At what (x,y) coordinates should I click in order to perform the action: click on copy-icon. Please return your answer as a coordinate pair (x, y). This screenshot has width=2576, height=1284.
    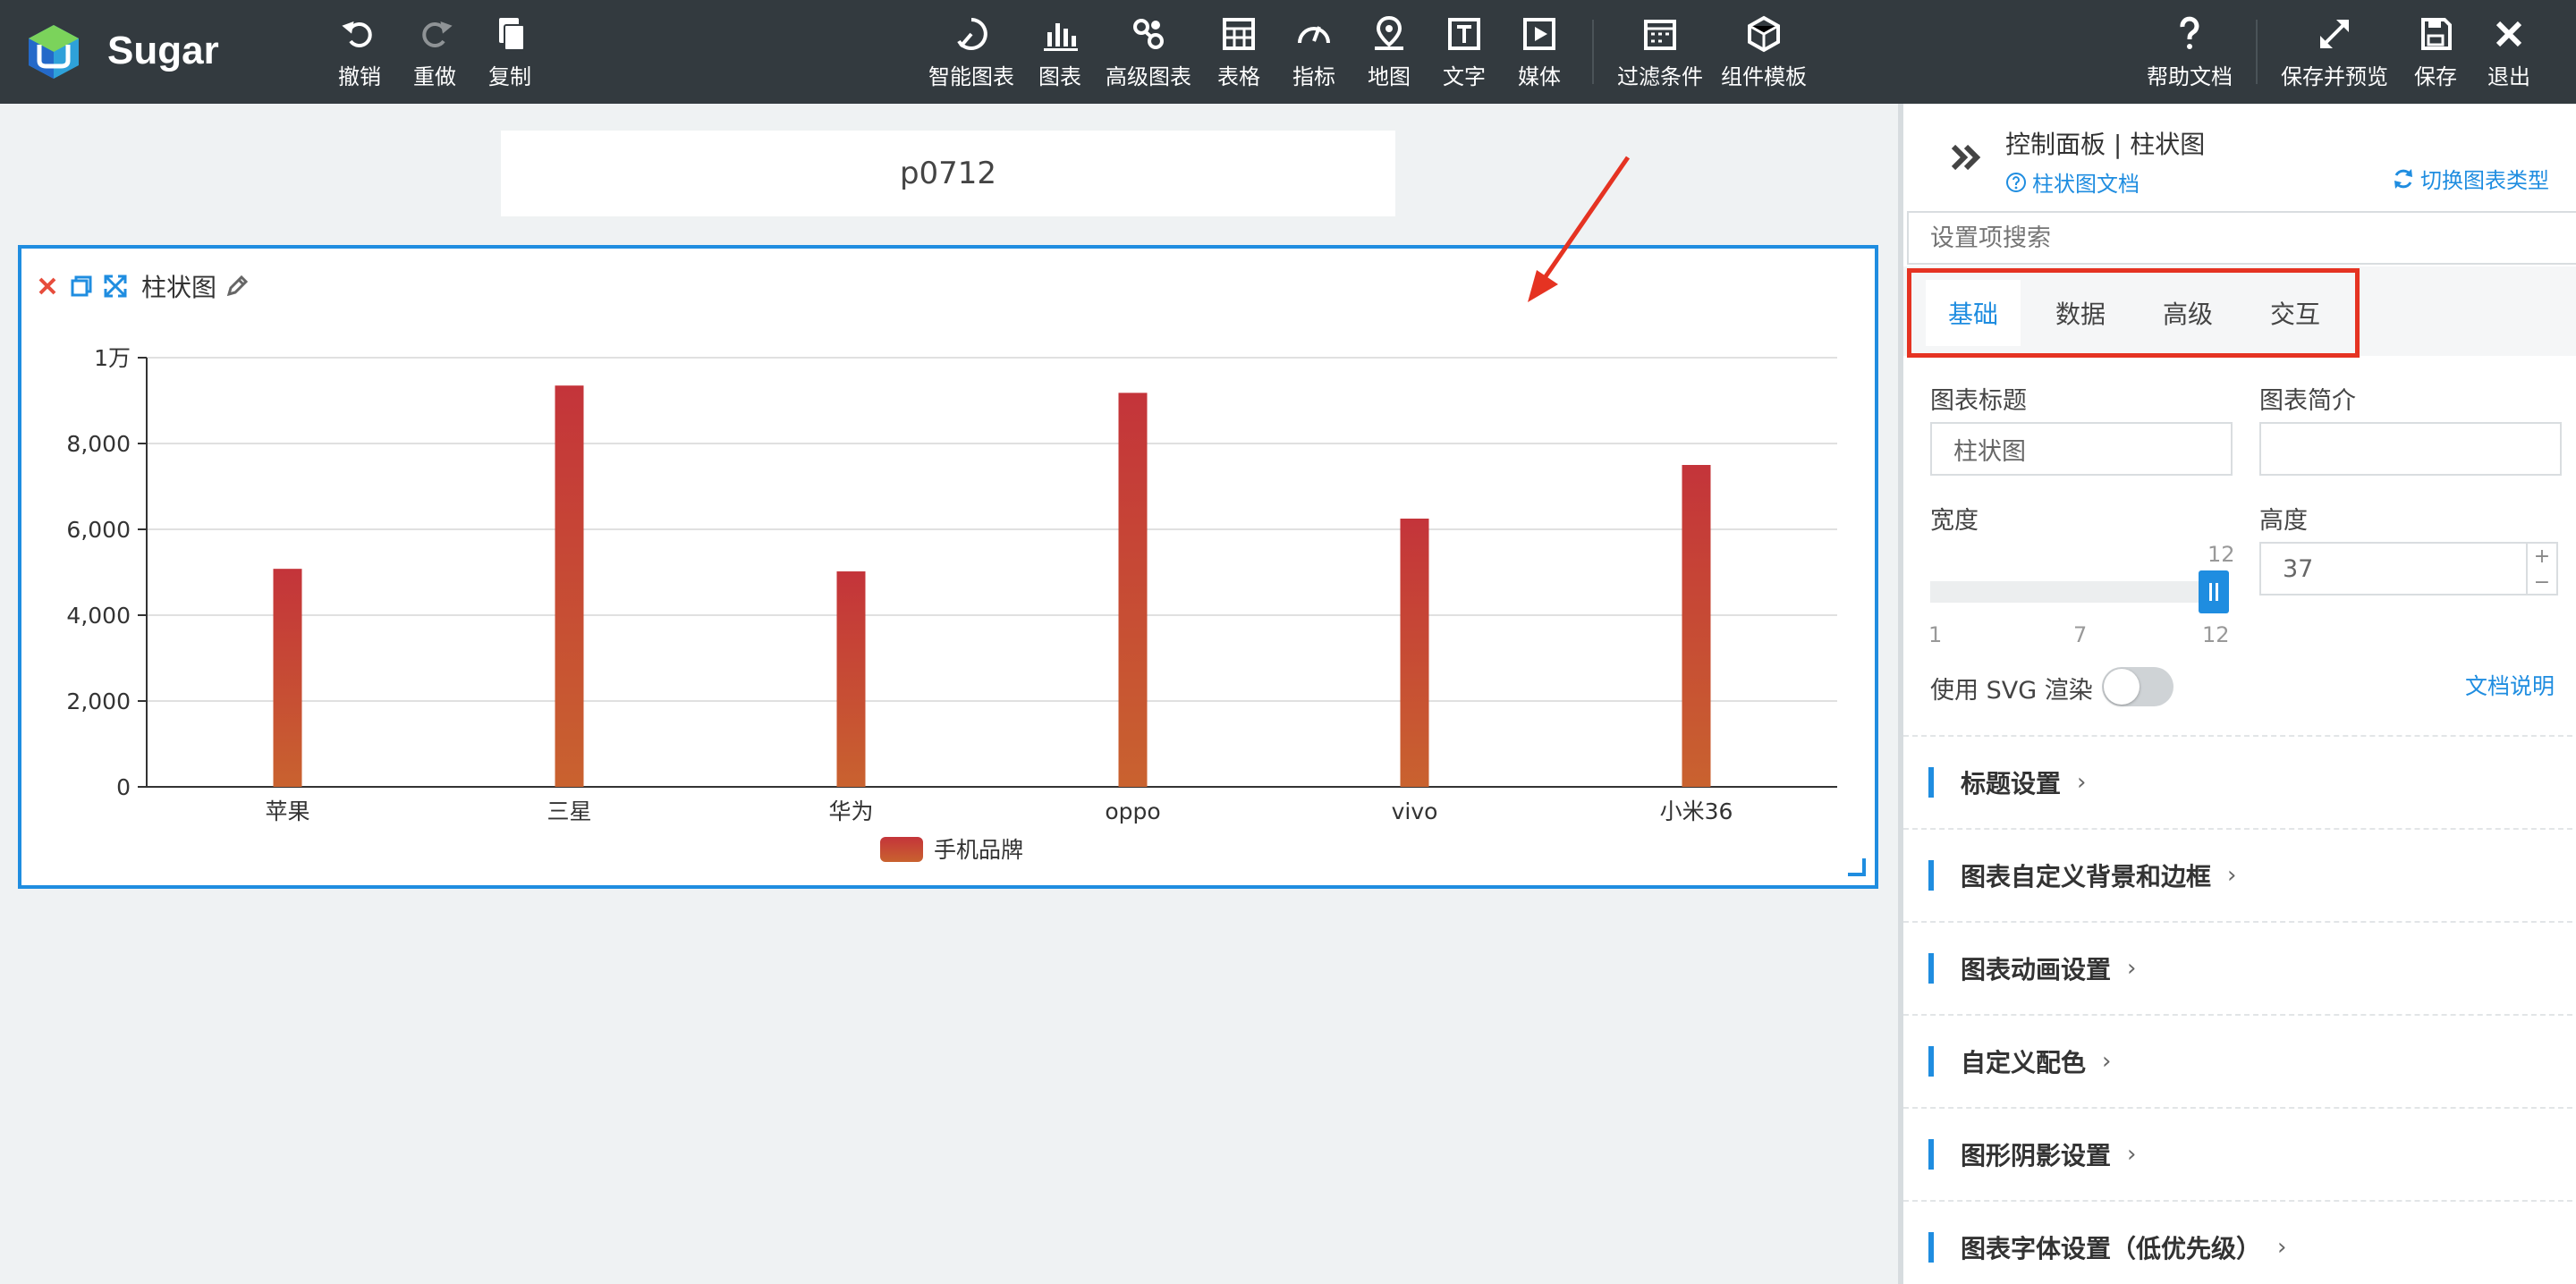
    Looking at the image, I should click on (512, 34).